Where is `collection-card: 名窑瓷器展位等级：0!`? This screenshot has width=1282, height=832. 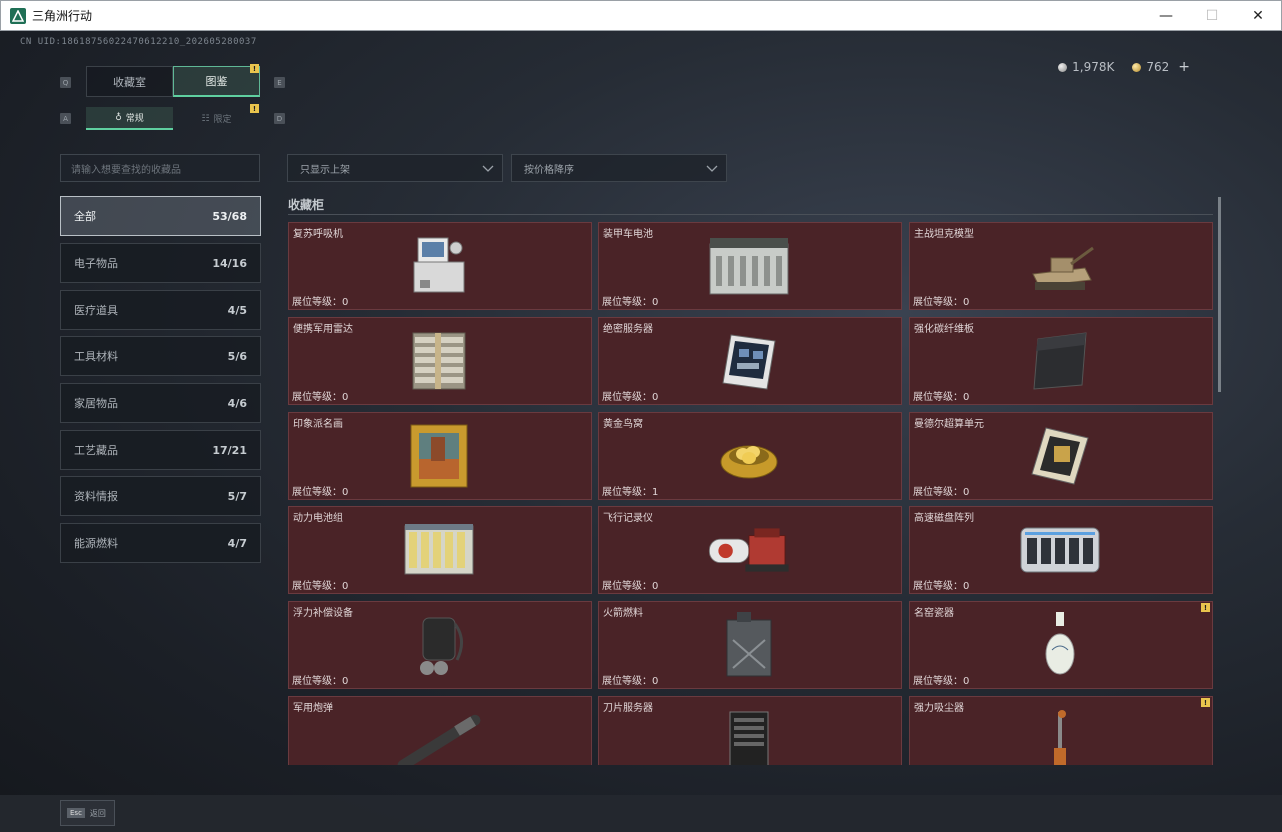
collection-card: 名窑瓷器展位等级：0! is located at coordinates (1061, 645).